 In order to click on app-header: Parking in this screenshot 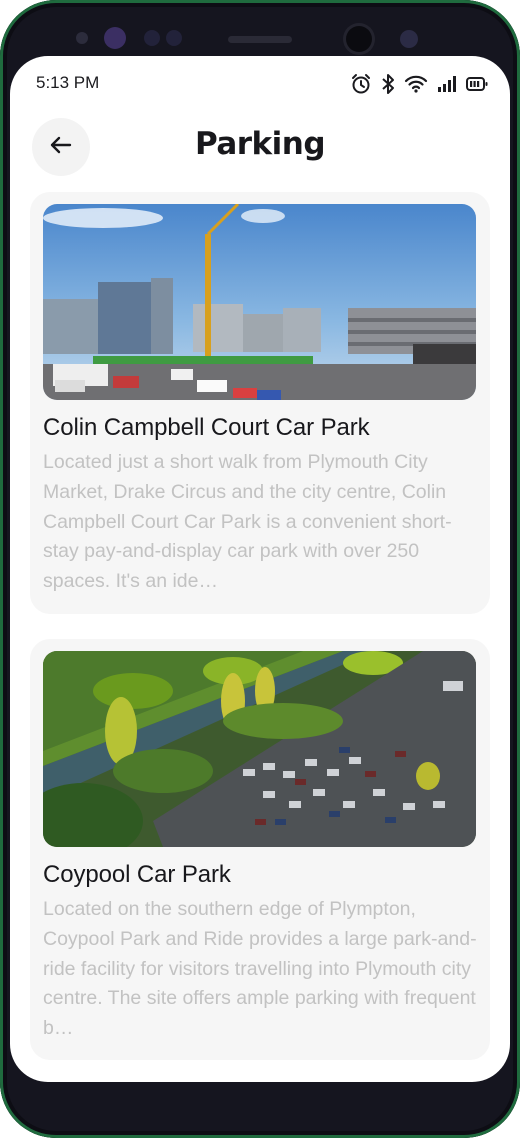, I will do `click(260, 146)`.